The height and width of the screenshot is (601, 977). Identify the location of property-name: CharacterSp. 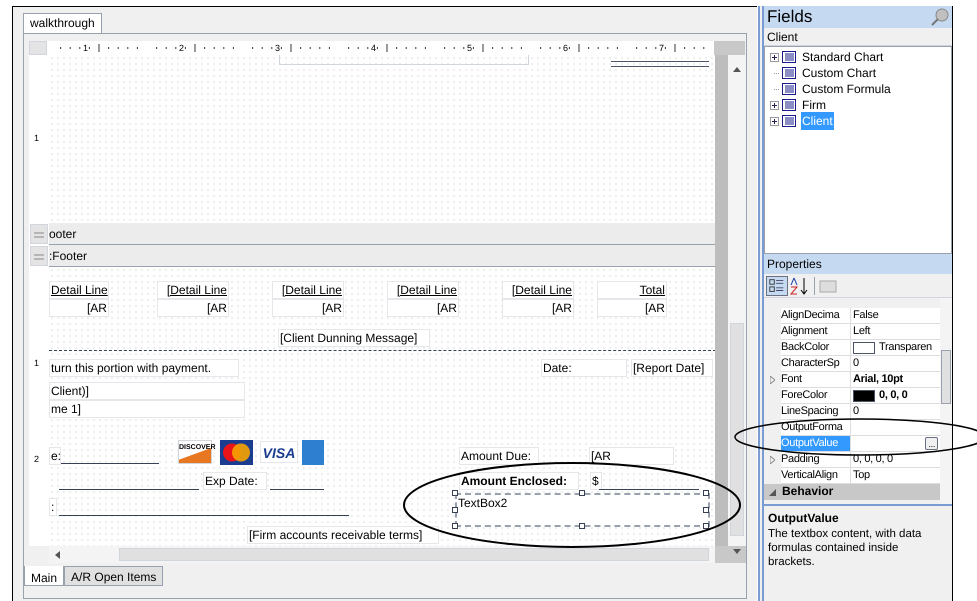
(816, 364).